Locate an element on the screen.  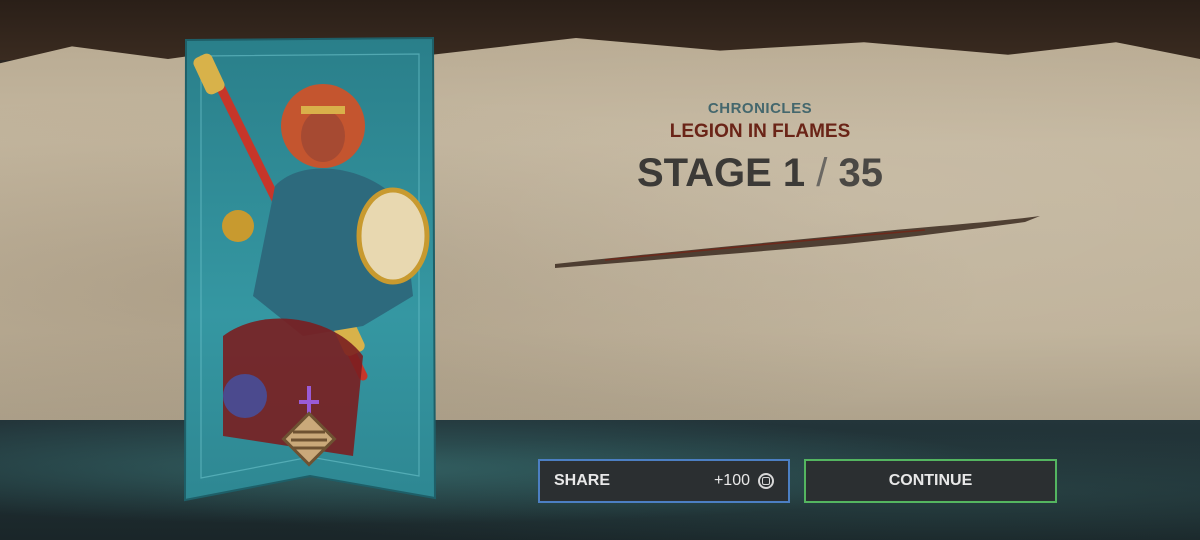
coin-icon is located at coordinates (766, 481).